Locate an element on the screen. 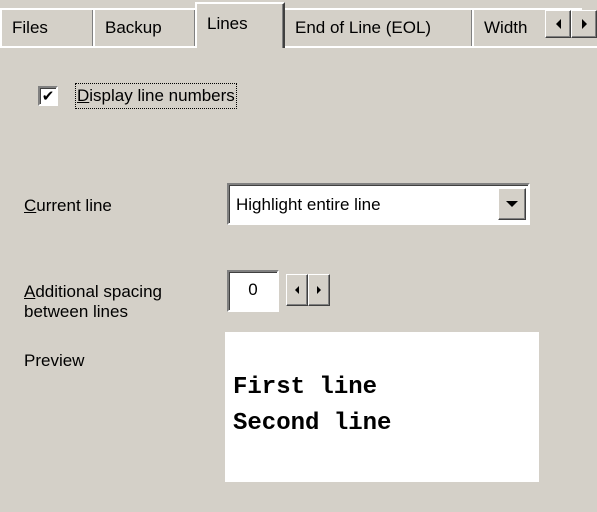 Image resolution: width=597 pixels, height=512 pixels. label-text: dditional spacing is located at coordinates (98, 291).